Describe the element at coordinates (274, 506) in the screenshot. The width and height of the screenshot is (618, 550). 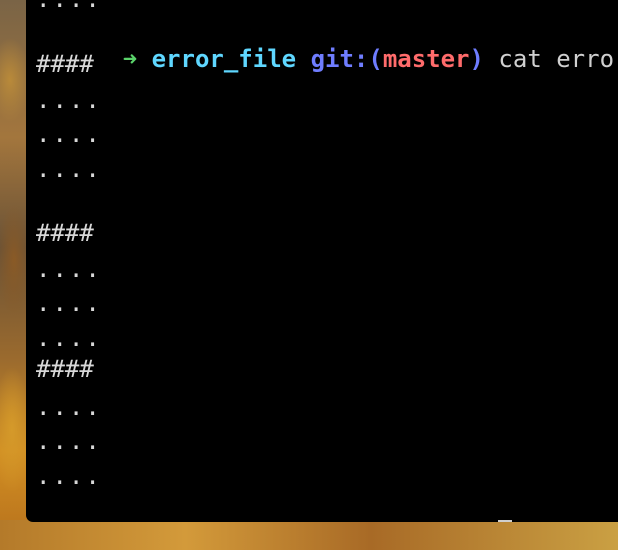
I see `active-prompt-line: ➜ error_file git:(master)` at that location.